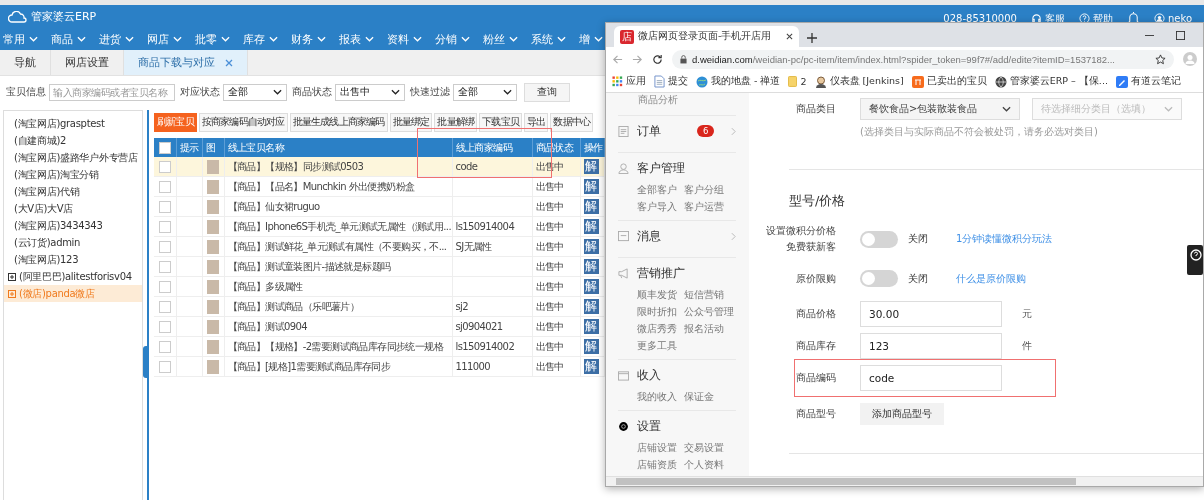  What do you see at coordinates (704, 465) in the screenshot?
I see `sidebar-link: 个人资料` at bounding box center [704, 465].